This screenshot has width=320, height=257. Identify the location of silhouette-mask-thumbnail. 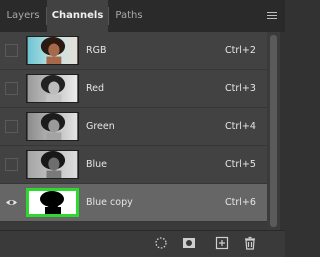
(52, 202).